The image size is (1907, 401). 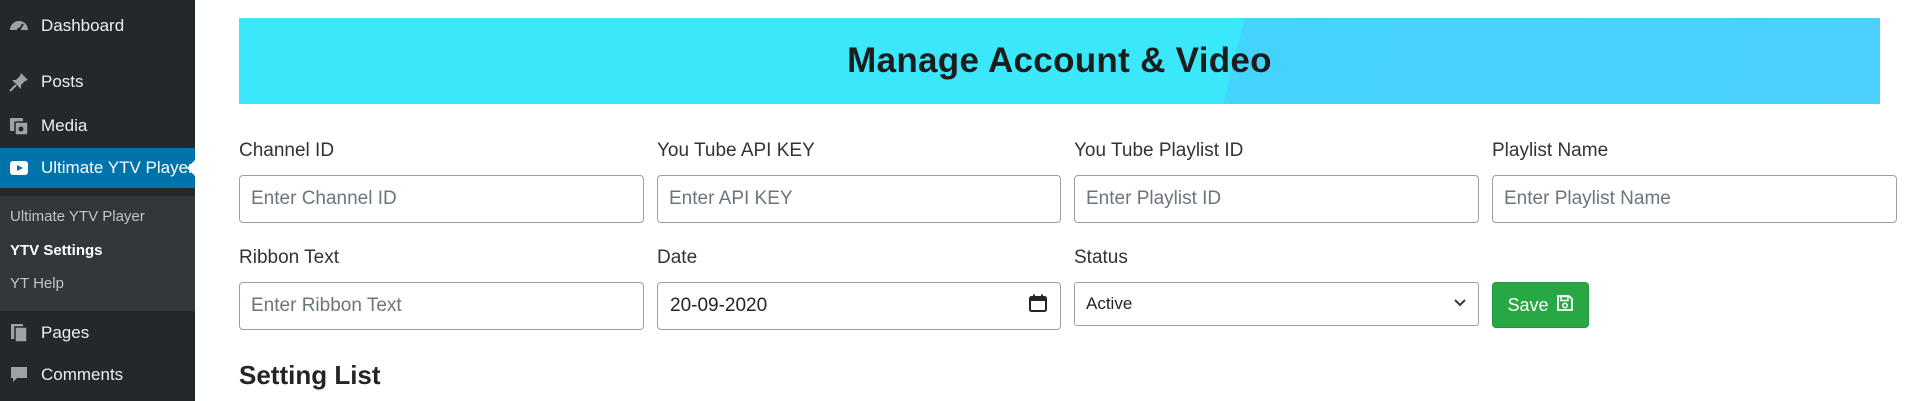 I want to click on save-button-label: Save, so click(x=1528, y=304).